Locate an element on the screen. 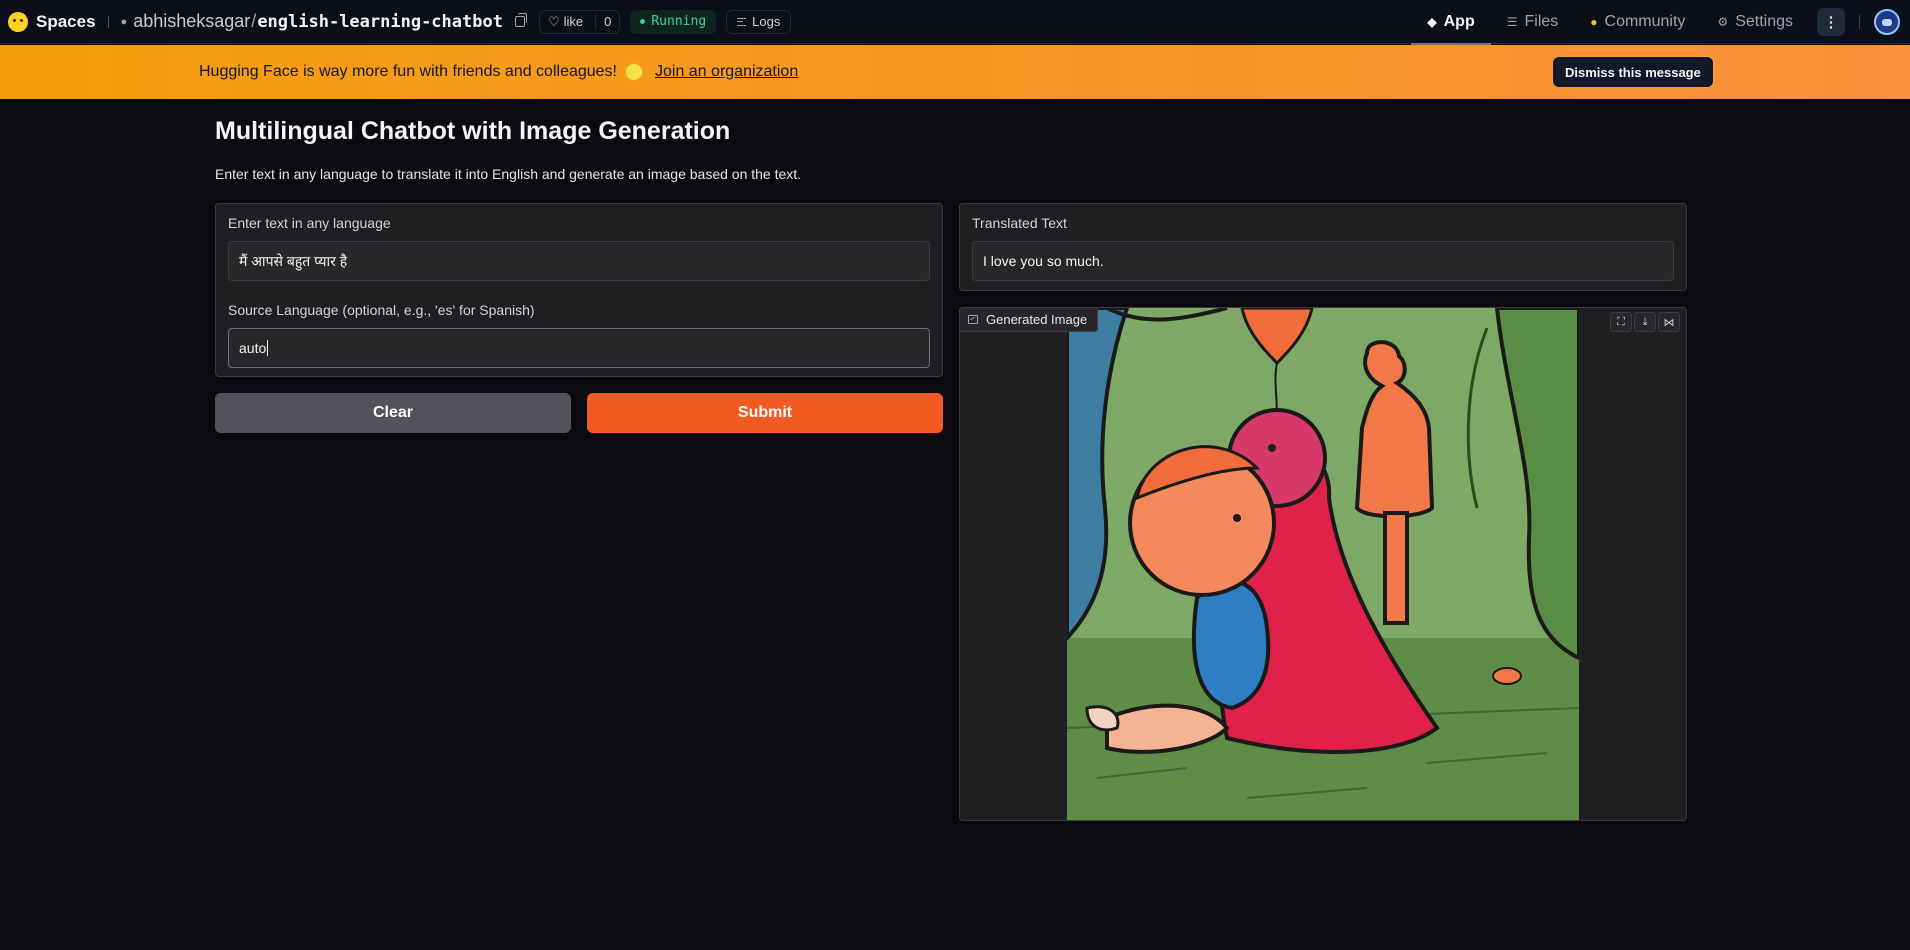 The width and height of the screenshot is (1910, 950). spaces-home-link: Spaces is located at coordinates (52, 21).